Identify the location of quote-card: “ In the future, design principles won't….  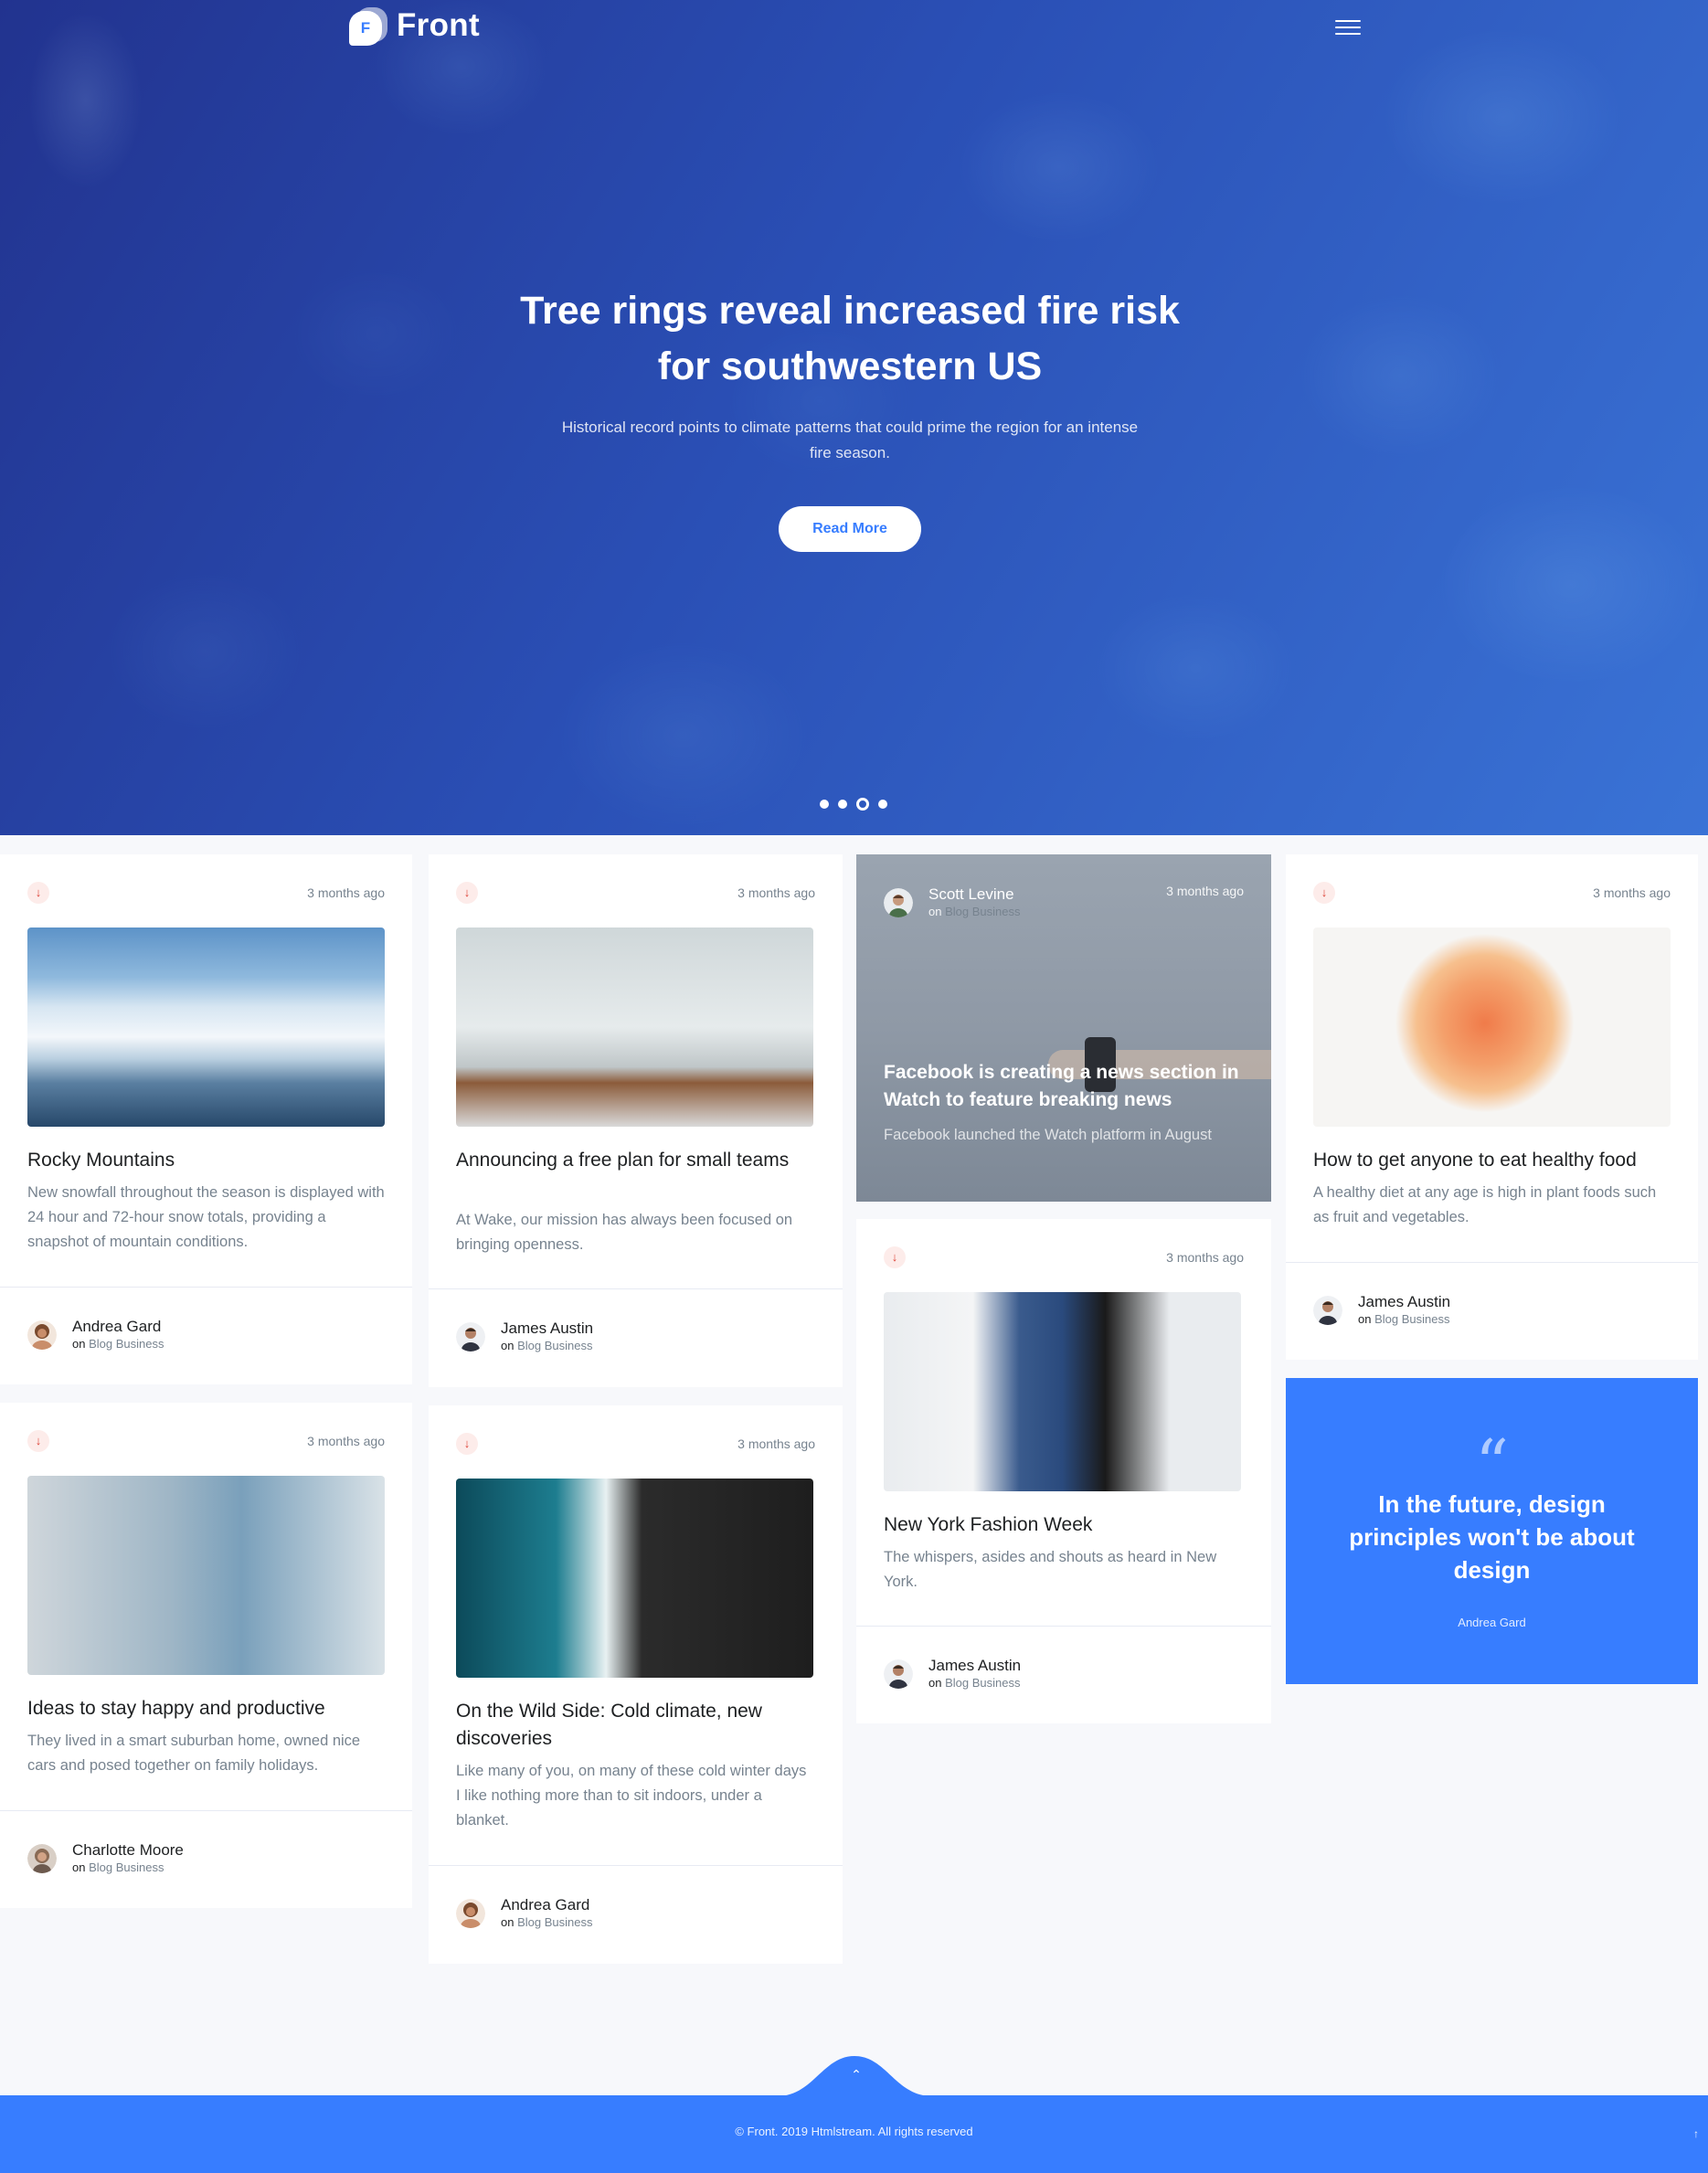
(1492, 1531).